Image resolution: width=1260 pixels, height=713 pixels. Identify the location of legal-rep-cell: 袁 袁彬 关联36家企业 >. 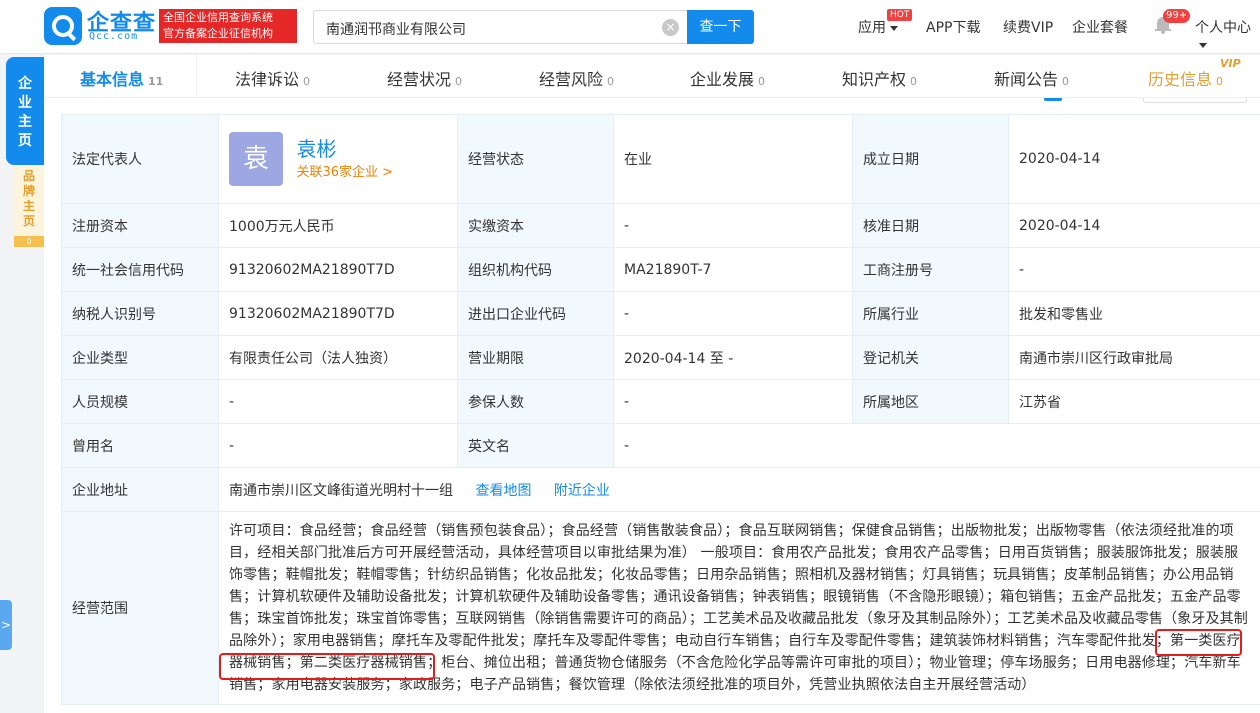
(338, 159).